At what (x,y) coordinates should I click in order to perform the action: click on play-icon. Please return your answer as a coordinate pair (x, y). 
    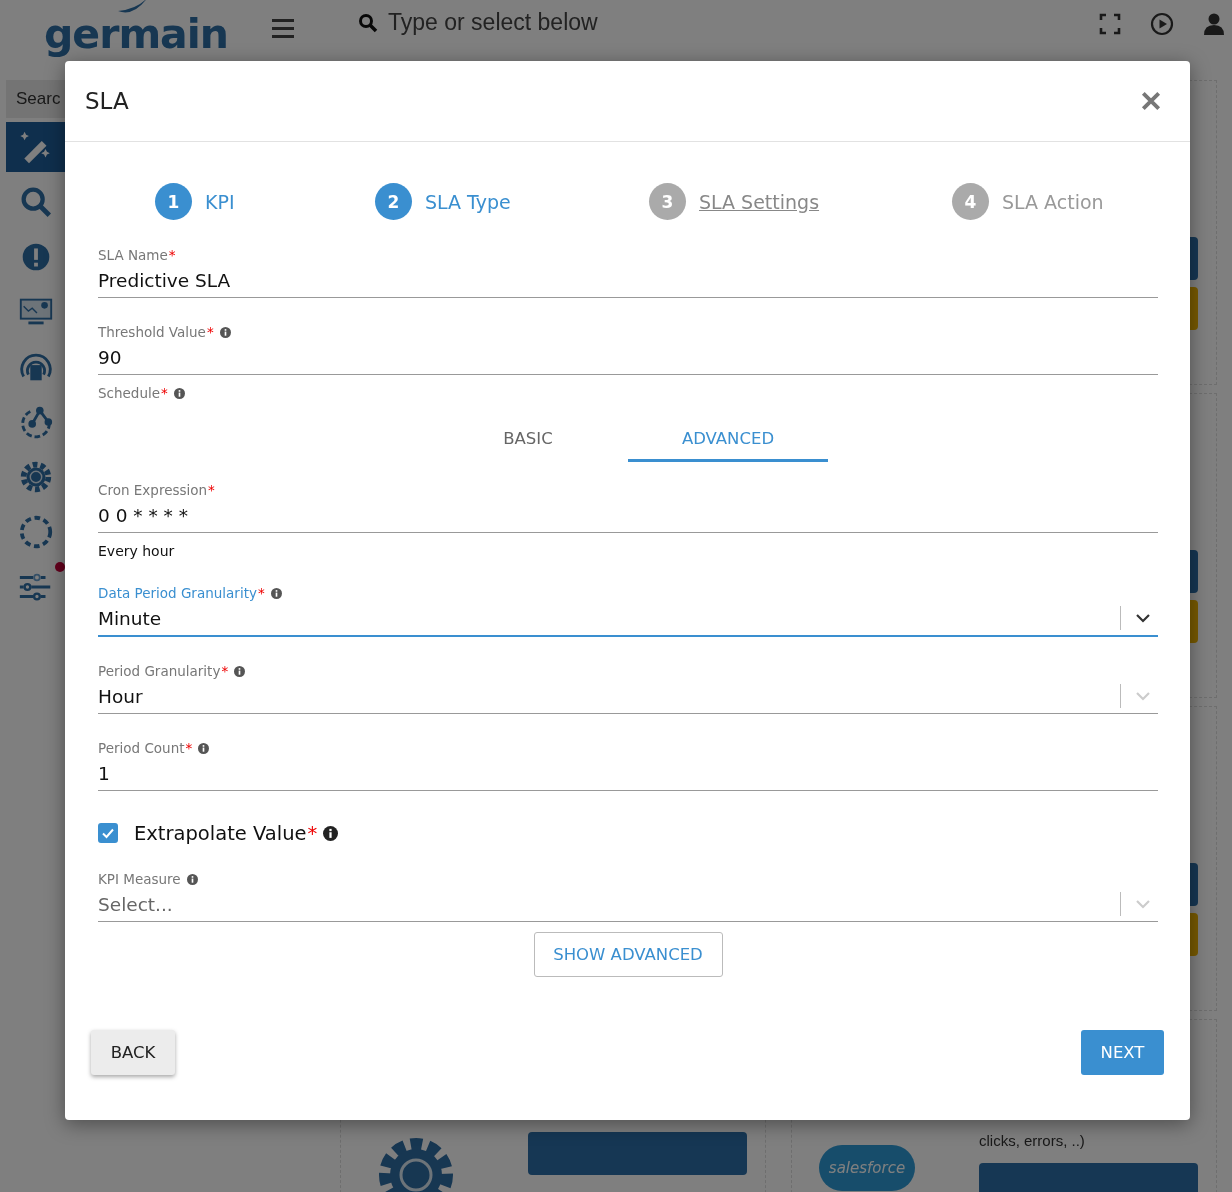
    Looking at the image, I should click on (1162, 24).